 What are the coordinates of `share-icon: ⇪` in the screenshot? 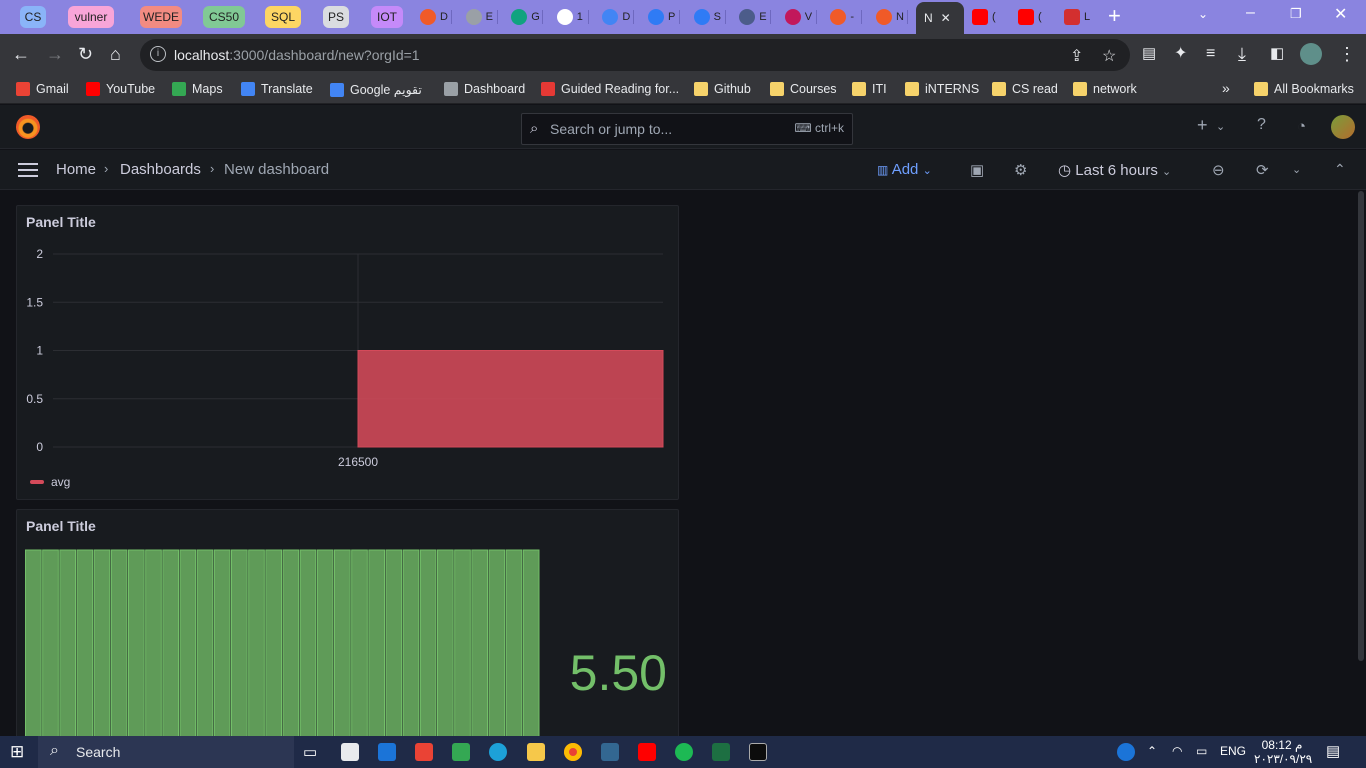 It's located at (1076, 56).